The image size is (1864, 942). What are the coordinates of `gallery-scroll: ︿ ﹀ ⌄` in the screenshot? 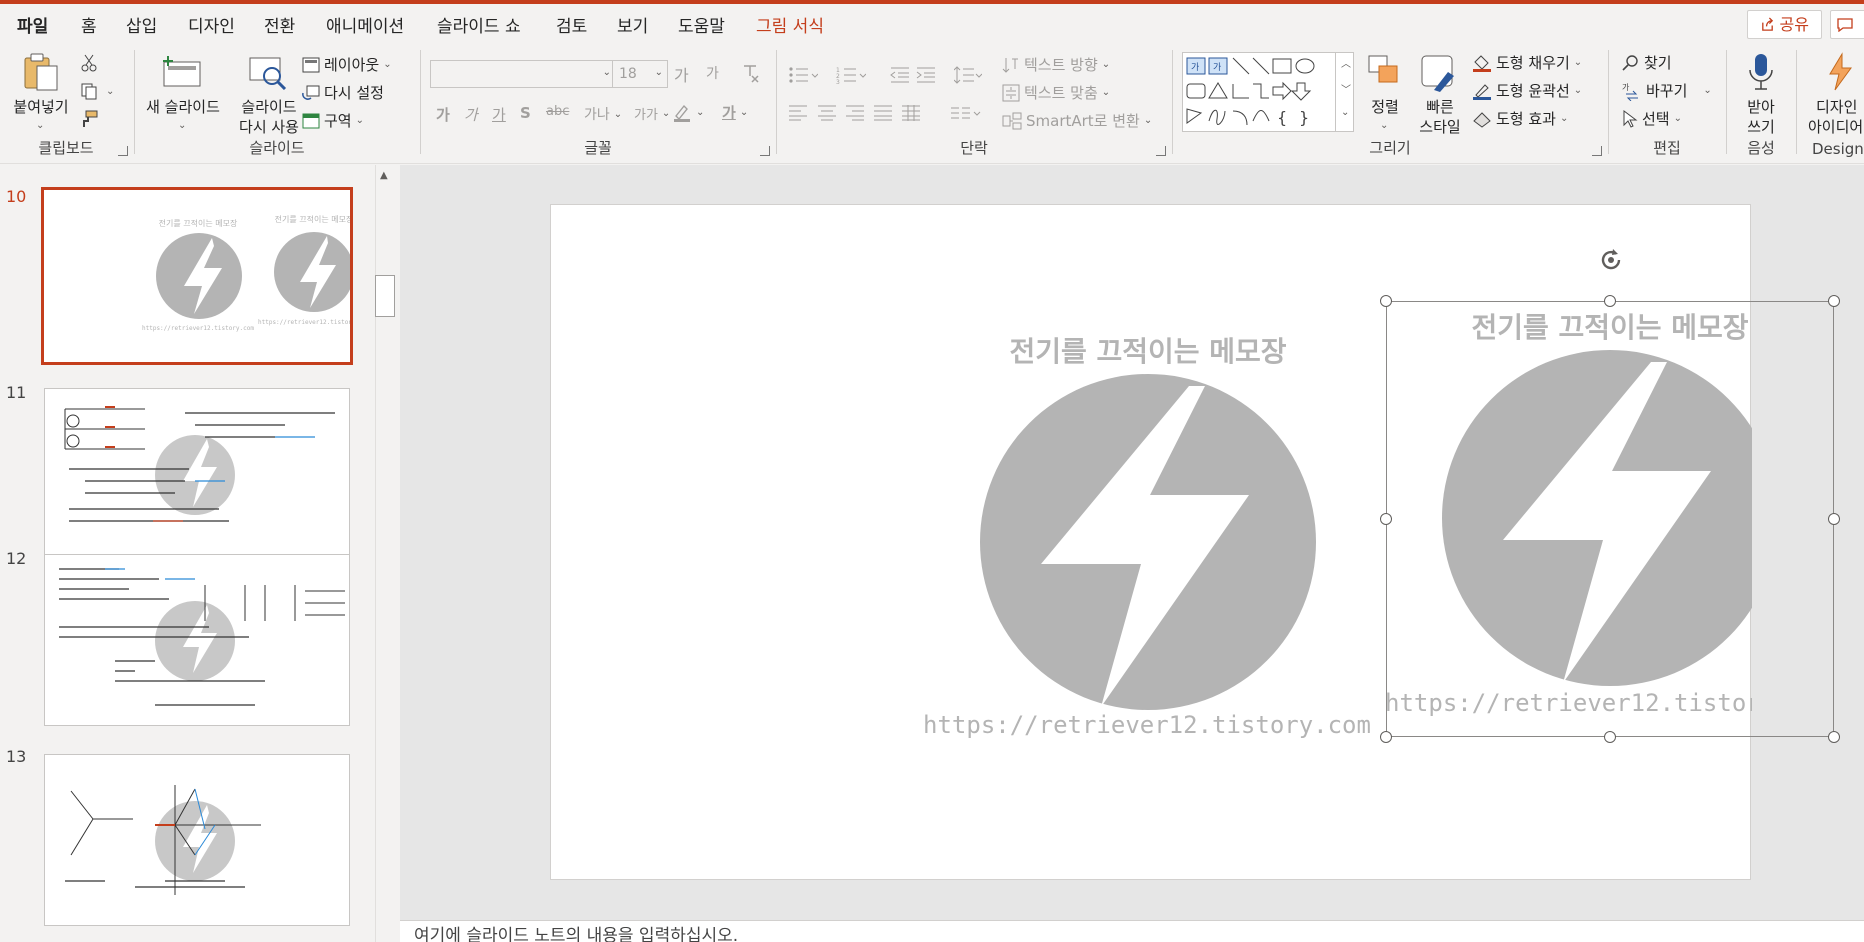 It's located at (1344, 92).